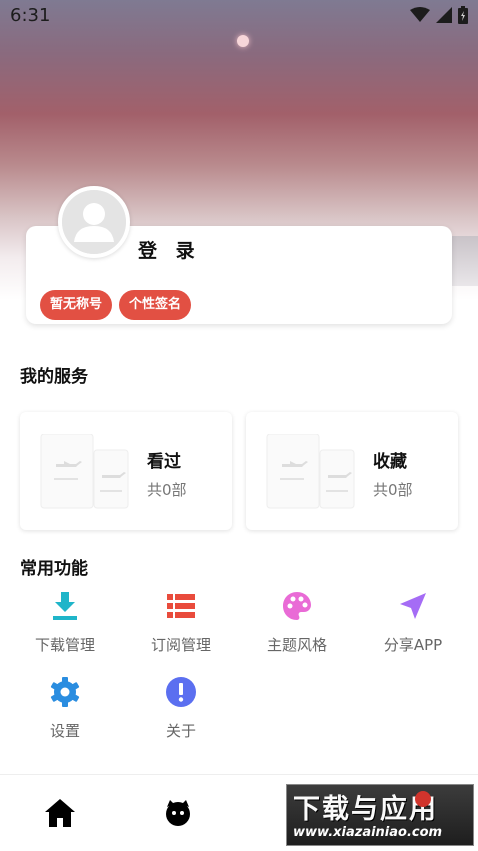 This screenshot has height=851, width=478. Describe the element at coordinates (368, 832) in the screenshot. I see `watermark-url: www.xiazainiao.com` at that location.